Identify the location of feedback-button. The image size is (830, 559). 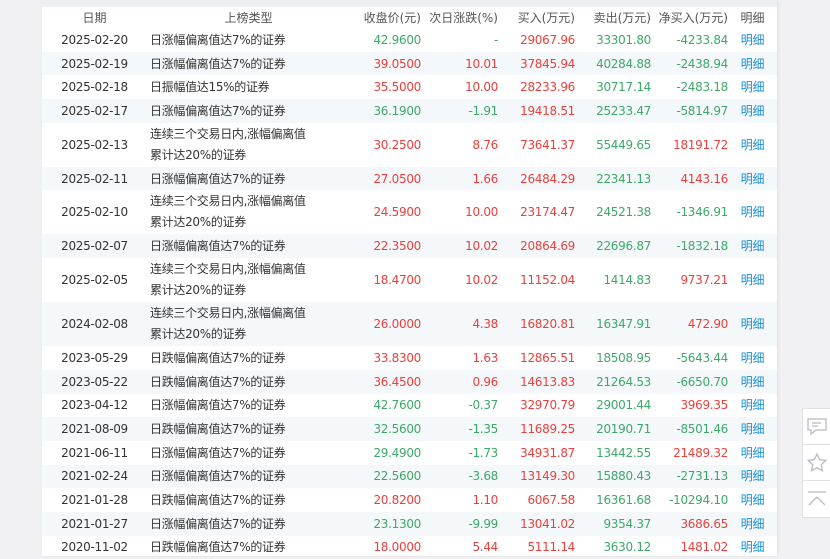
(816, 427).